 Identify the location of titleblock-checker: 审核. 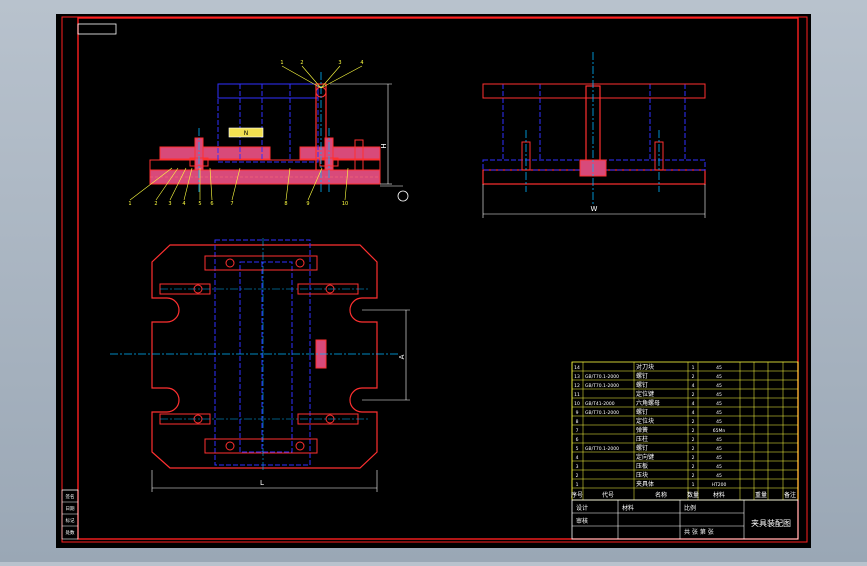
(582, 521).